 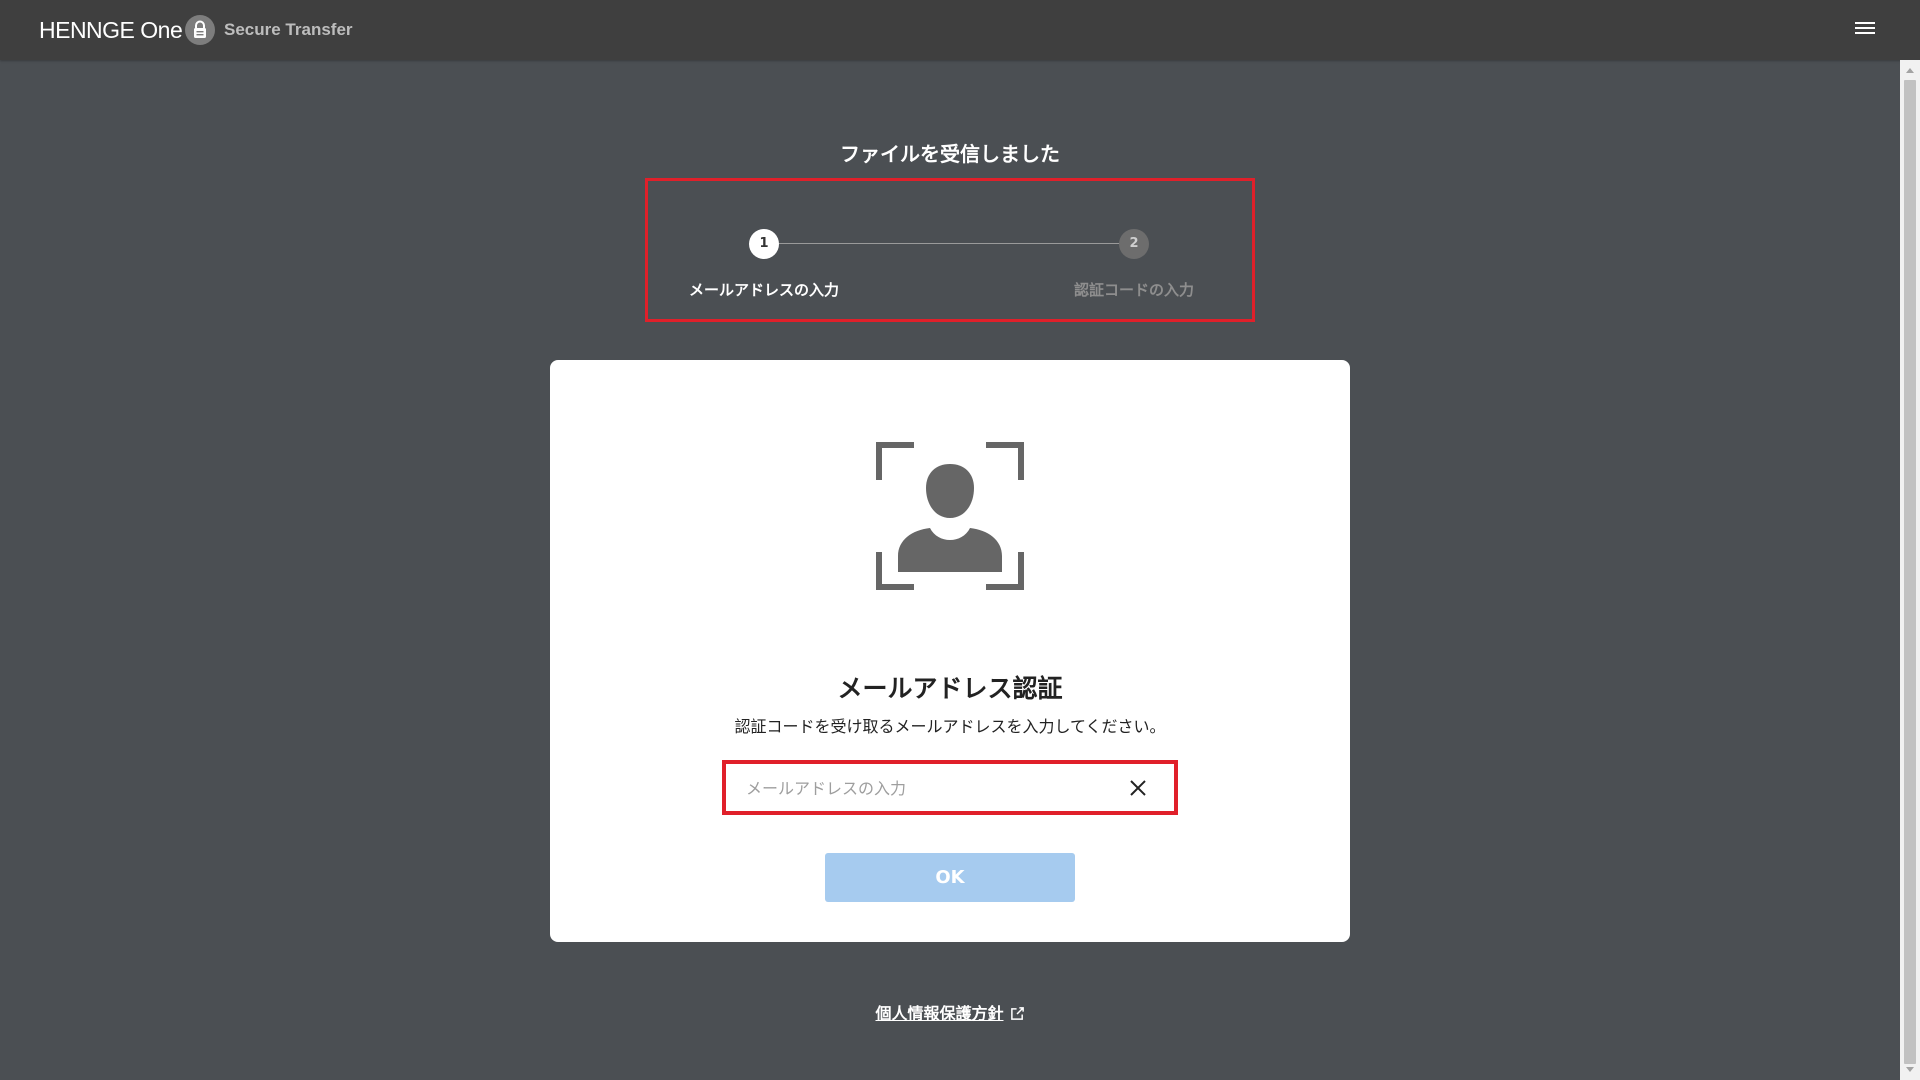 I want to click on step-1-label: メールアドレスの入力, so click(x=763, y=290).